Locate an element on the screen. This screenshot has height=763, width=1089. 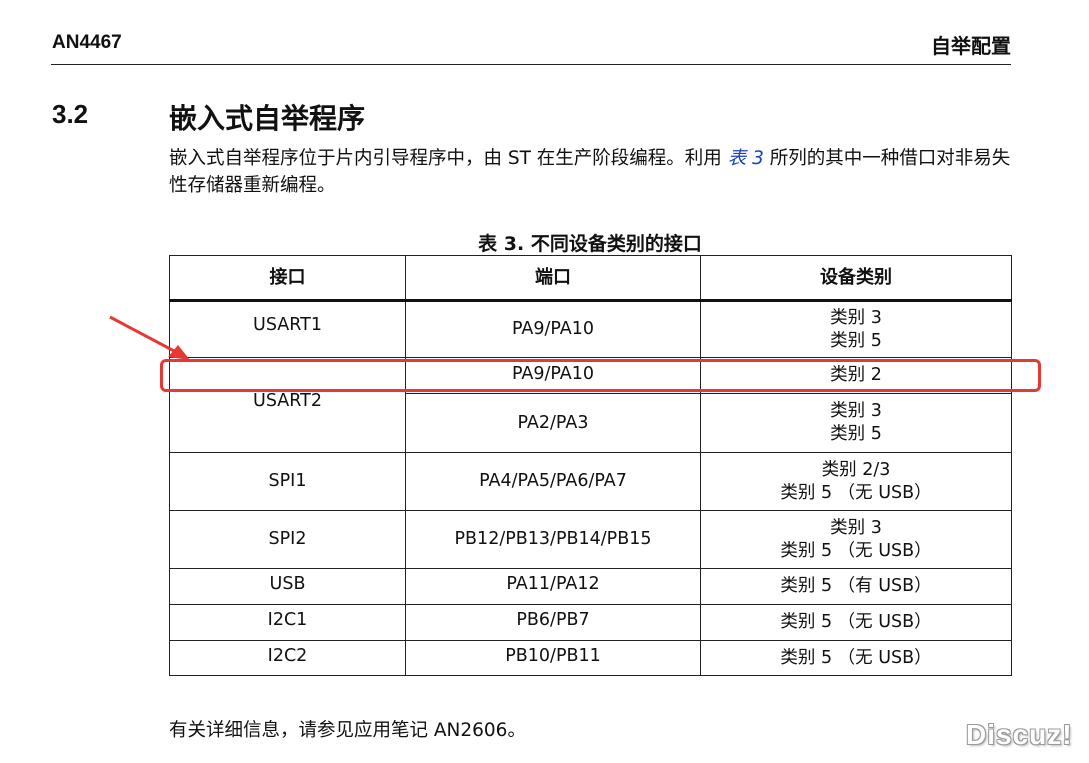
annotation-arrow-icon is located at coordinates (149, 337).